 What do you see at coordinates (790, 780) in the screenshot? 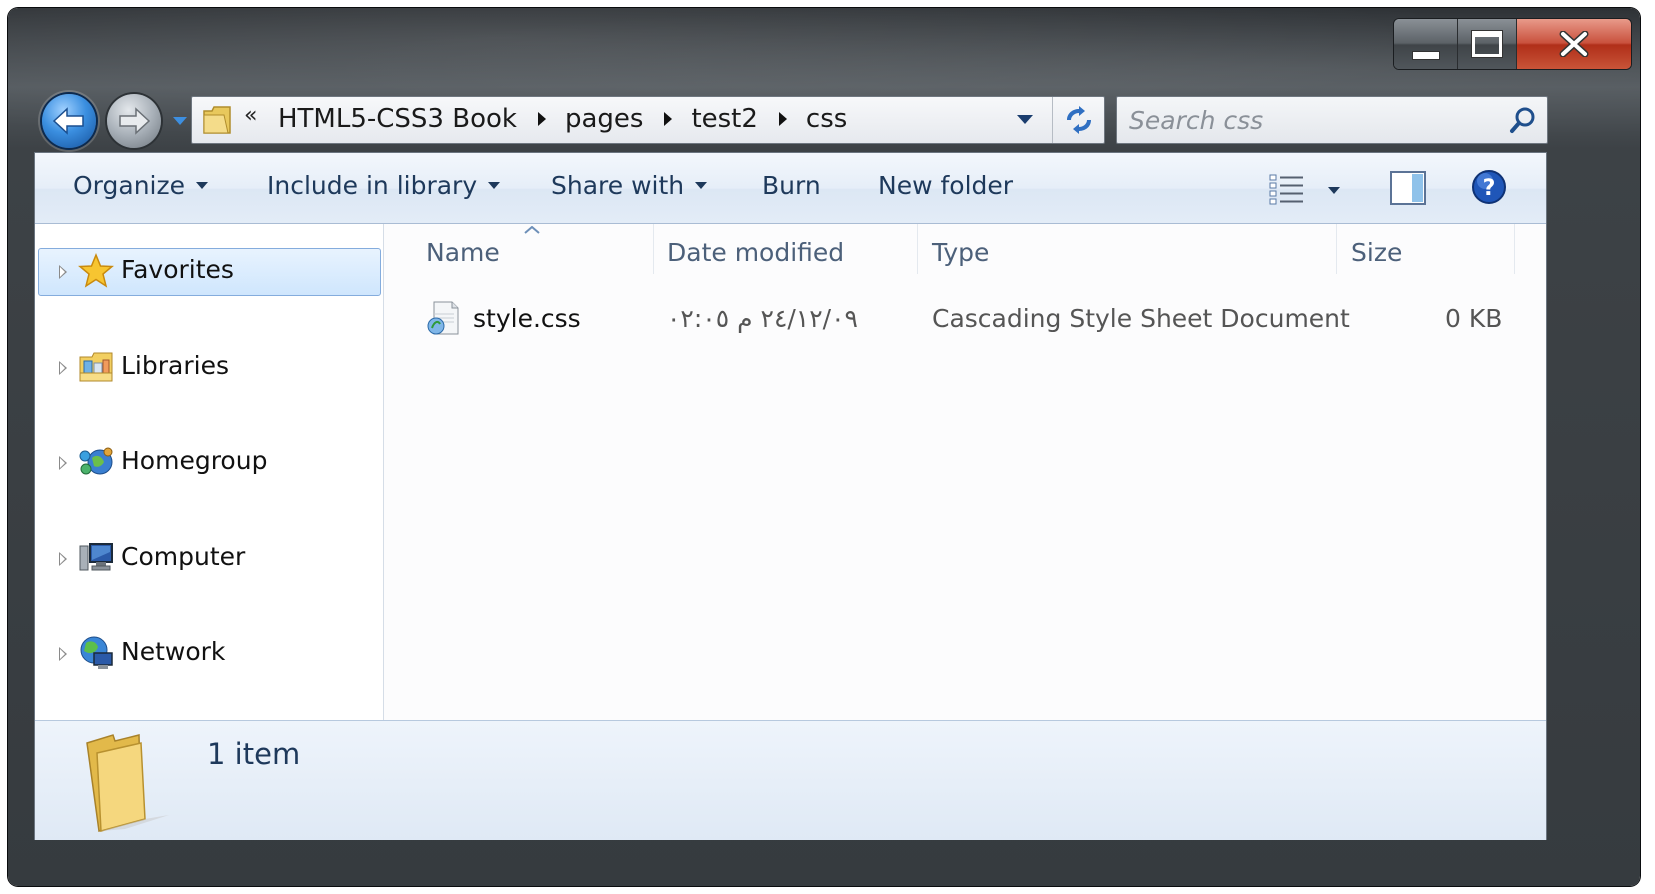
I see `details-pane: 1 item` at bounding box center [790, 780].